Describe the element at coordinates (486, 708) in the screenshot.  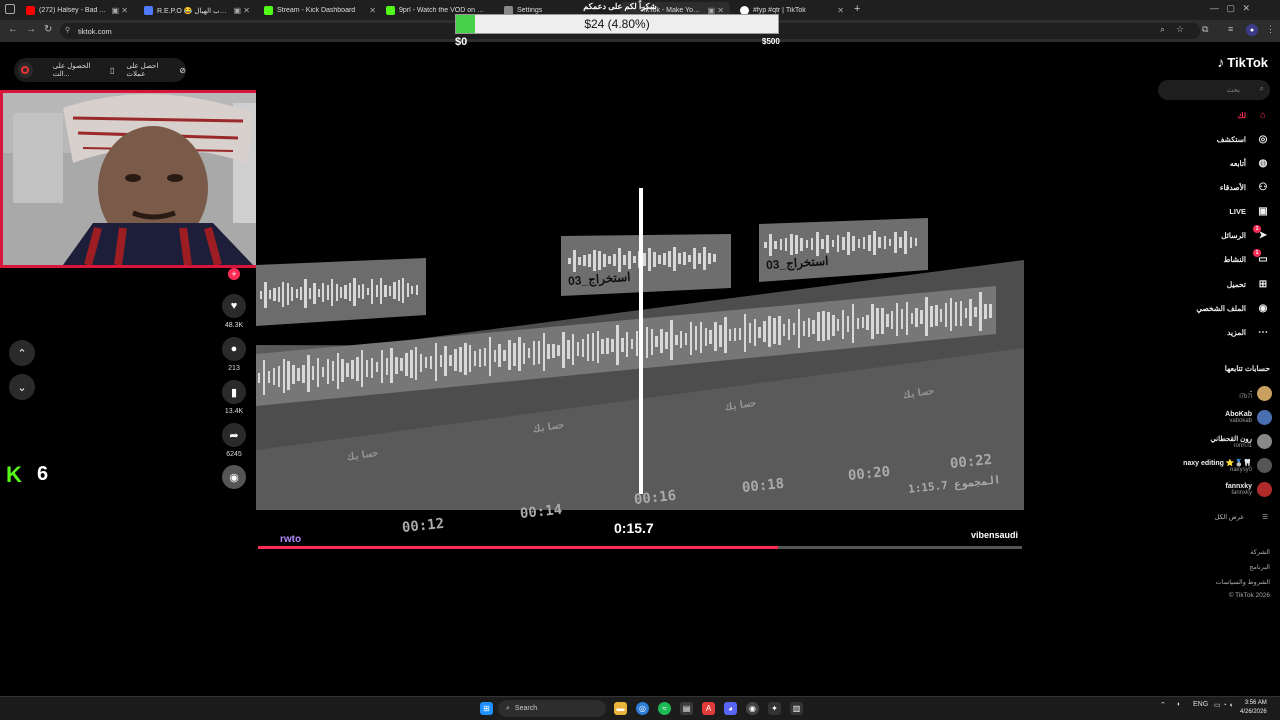
I see `start-icon: ⊞` at that location.